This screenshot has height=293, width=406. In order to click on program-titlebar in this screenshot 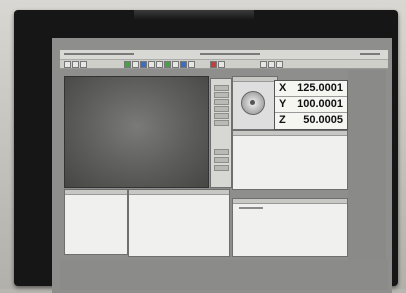, I will do `click(179, 192)`.